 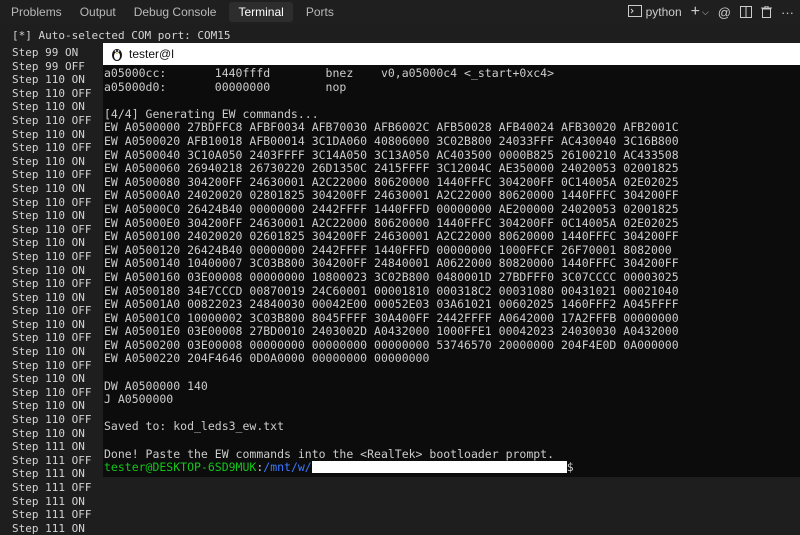 What do you see at coordinates (724, 12) in the screenshot?
I see `at-icon: @` at bounding box center [724, 12].